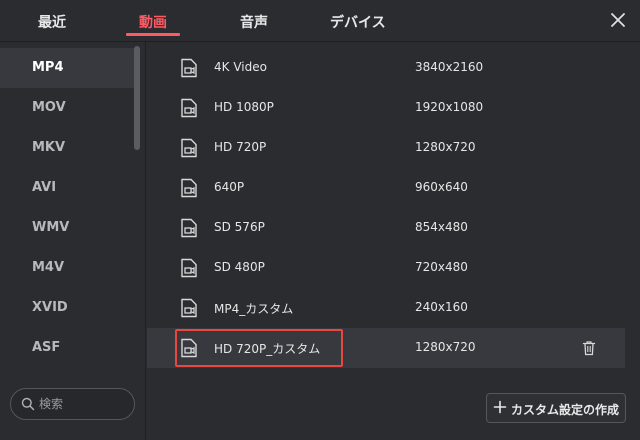  I want to click on tab-video: 動画, so click(153, 23).